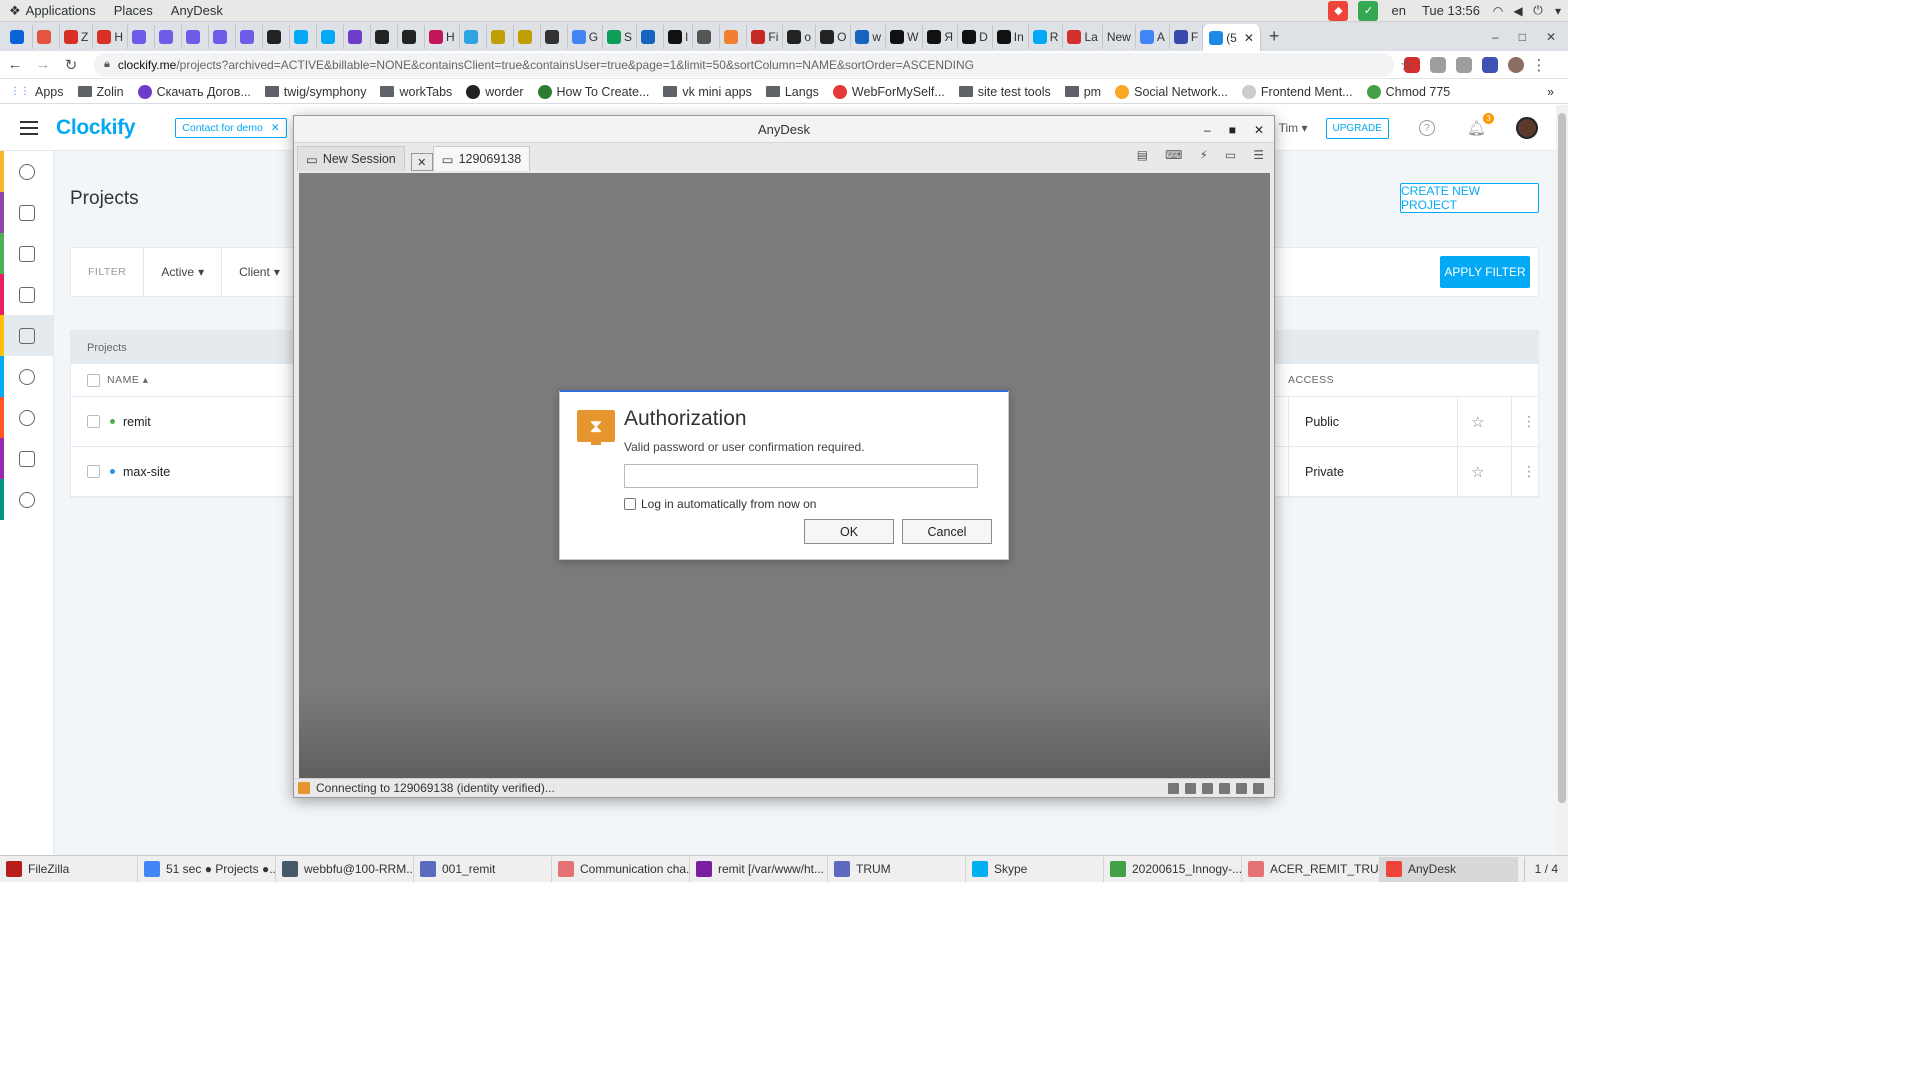 The height and width of the screenshot is (1080, 1920). What do you see at coordinates (1230, 155) in the screenshot?
I see `display-icon: ▭` at bounding box center [1230, 155].